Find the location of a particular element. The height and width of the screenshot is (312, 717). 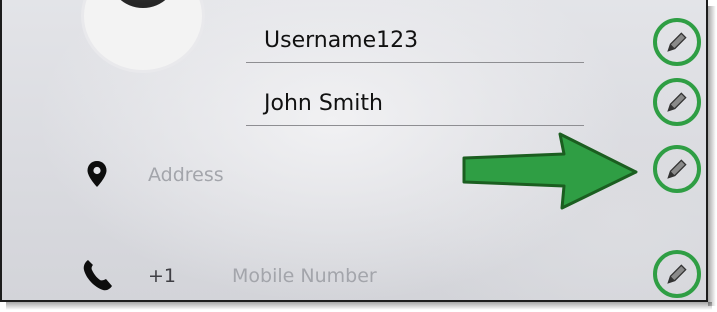

frame-shadow-right is located at coordinates (712, 156).